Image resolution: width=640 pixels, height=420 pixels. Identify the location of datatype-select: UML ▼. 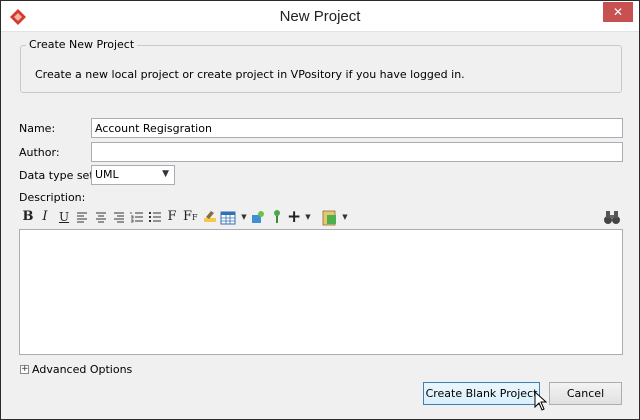
(133, 175).